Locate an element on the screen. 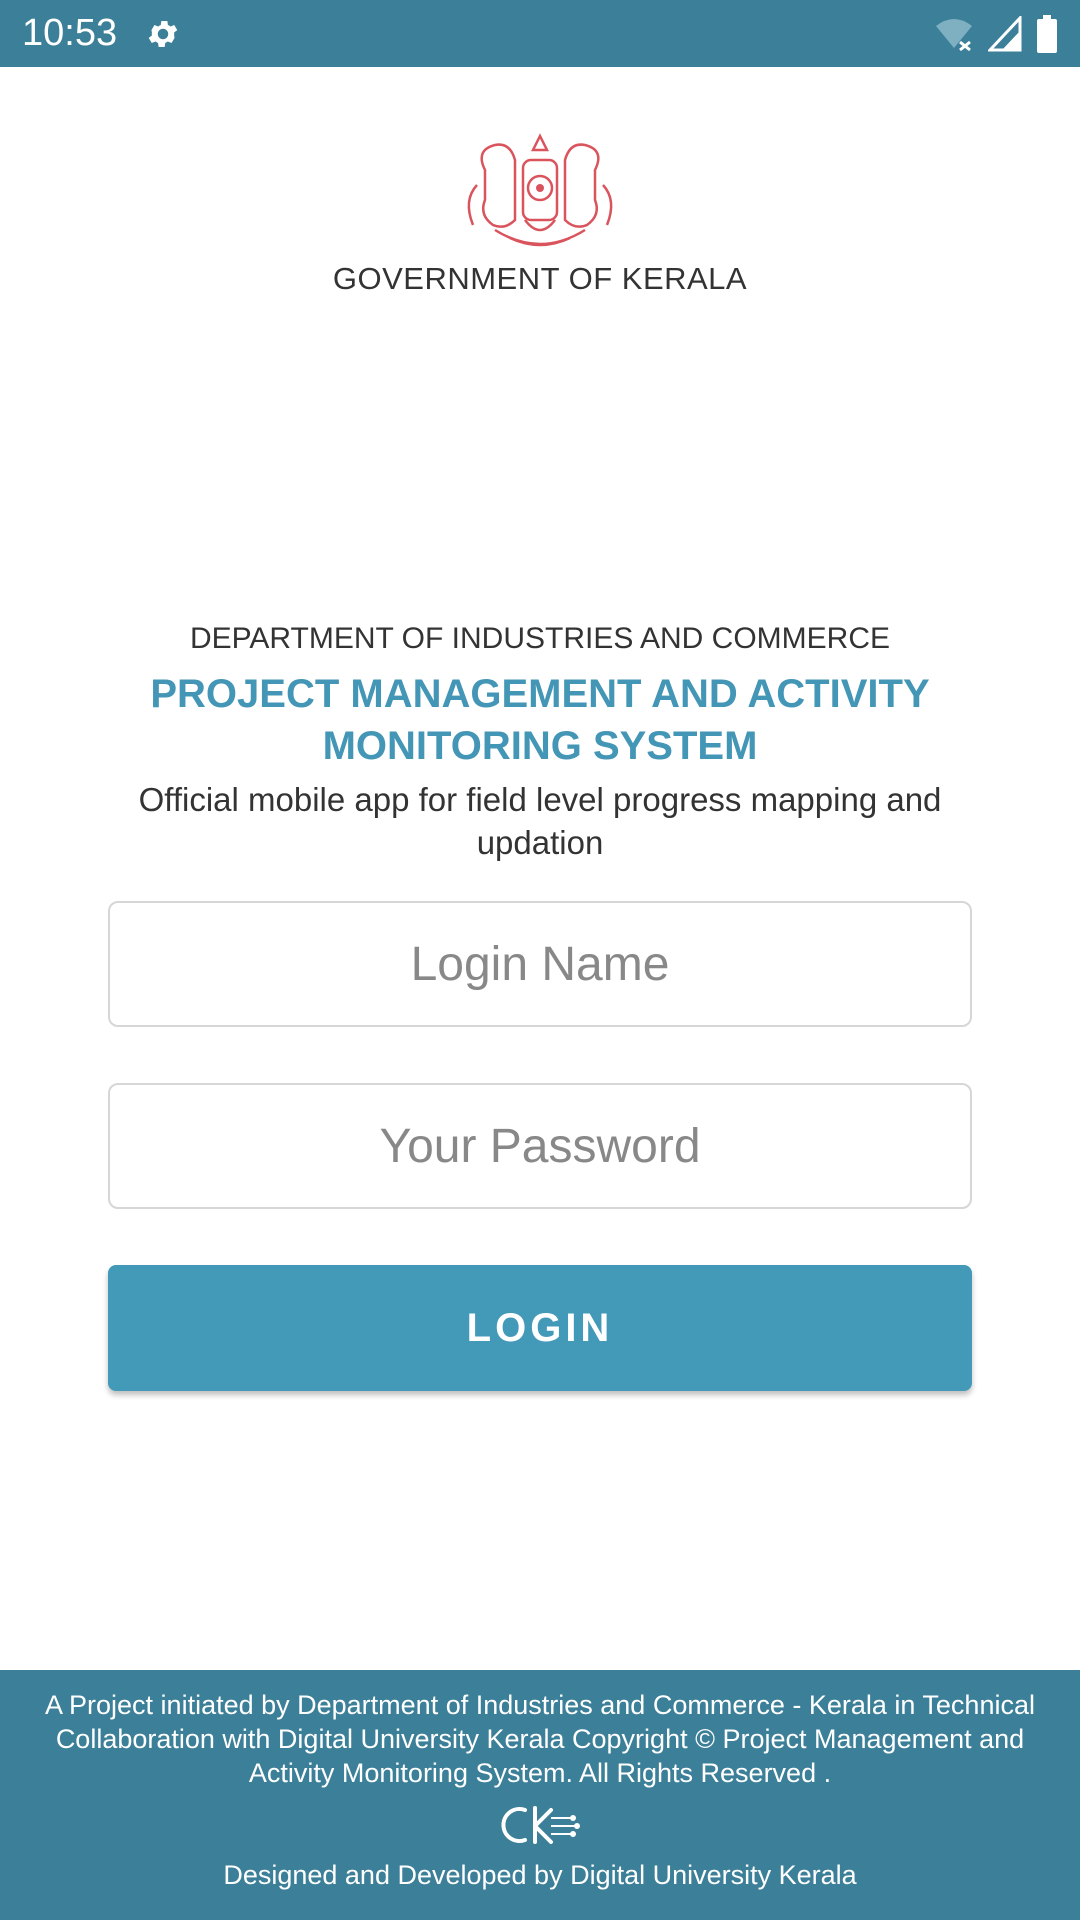 The image size is (1080, 1920). password-input is located at coordinates (540, 1146).